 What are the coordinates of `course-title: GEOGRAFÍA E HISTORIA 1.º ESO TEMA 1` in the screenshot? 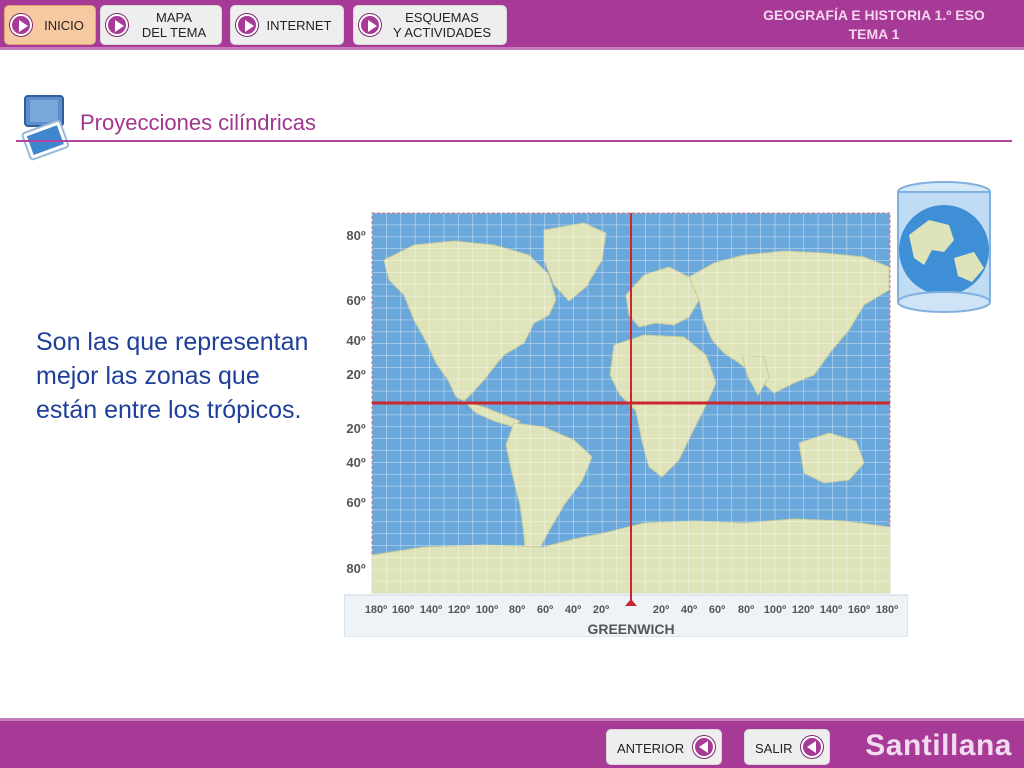 It's located at (874, 25).